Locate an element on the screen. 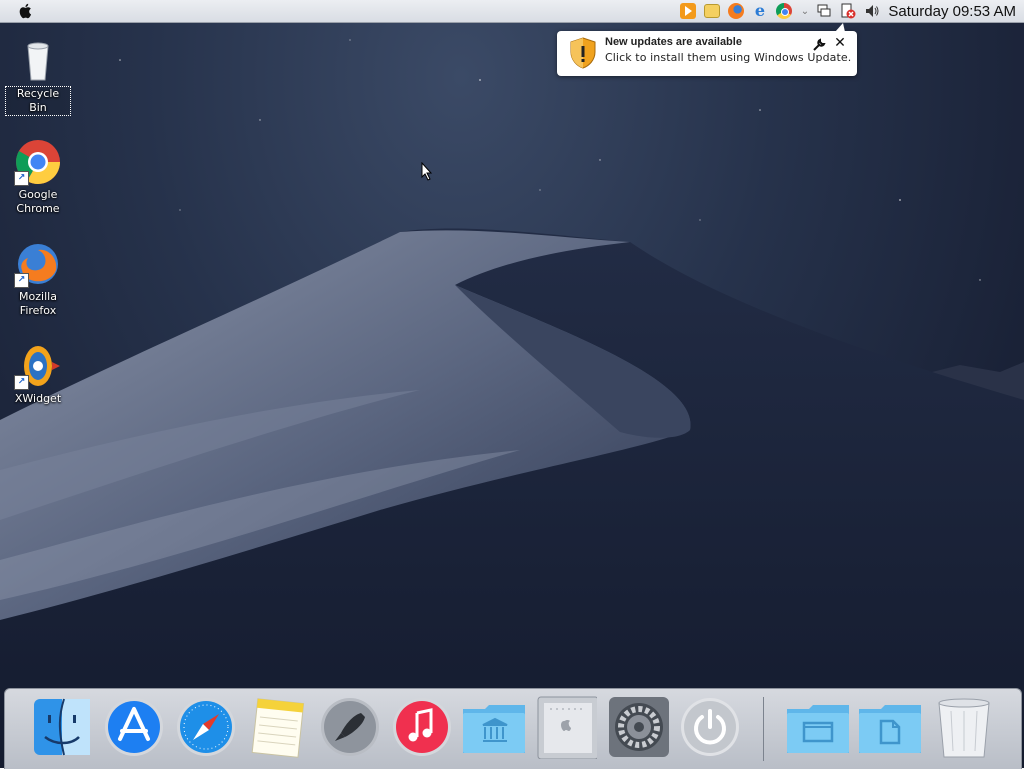  action-center-icon is located at coordinates (848, 11).